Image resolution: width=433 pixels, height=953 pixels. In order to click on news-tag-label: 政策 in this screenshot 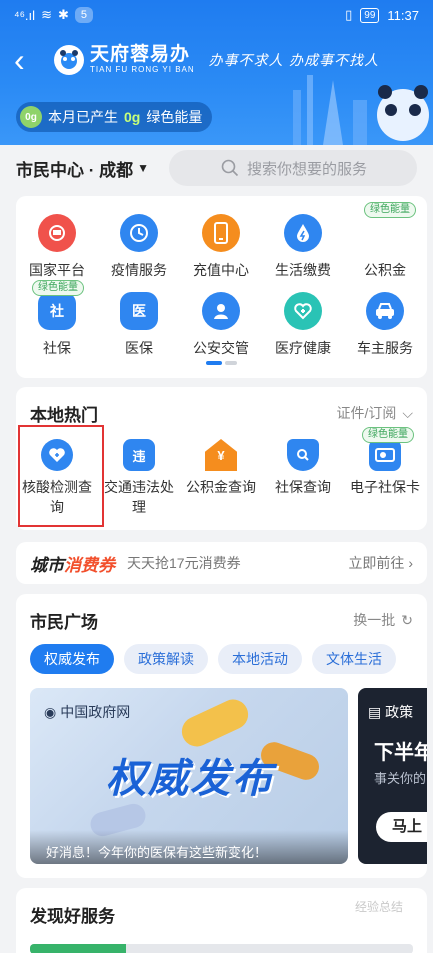, I will do `click(399, 712)`.